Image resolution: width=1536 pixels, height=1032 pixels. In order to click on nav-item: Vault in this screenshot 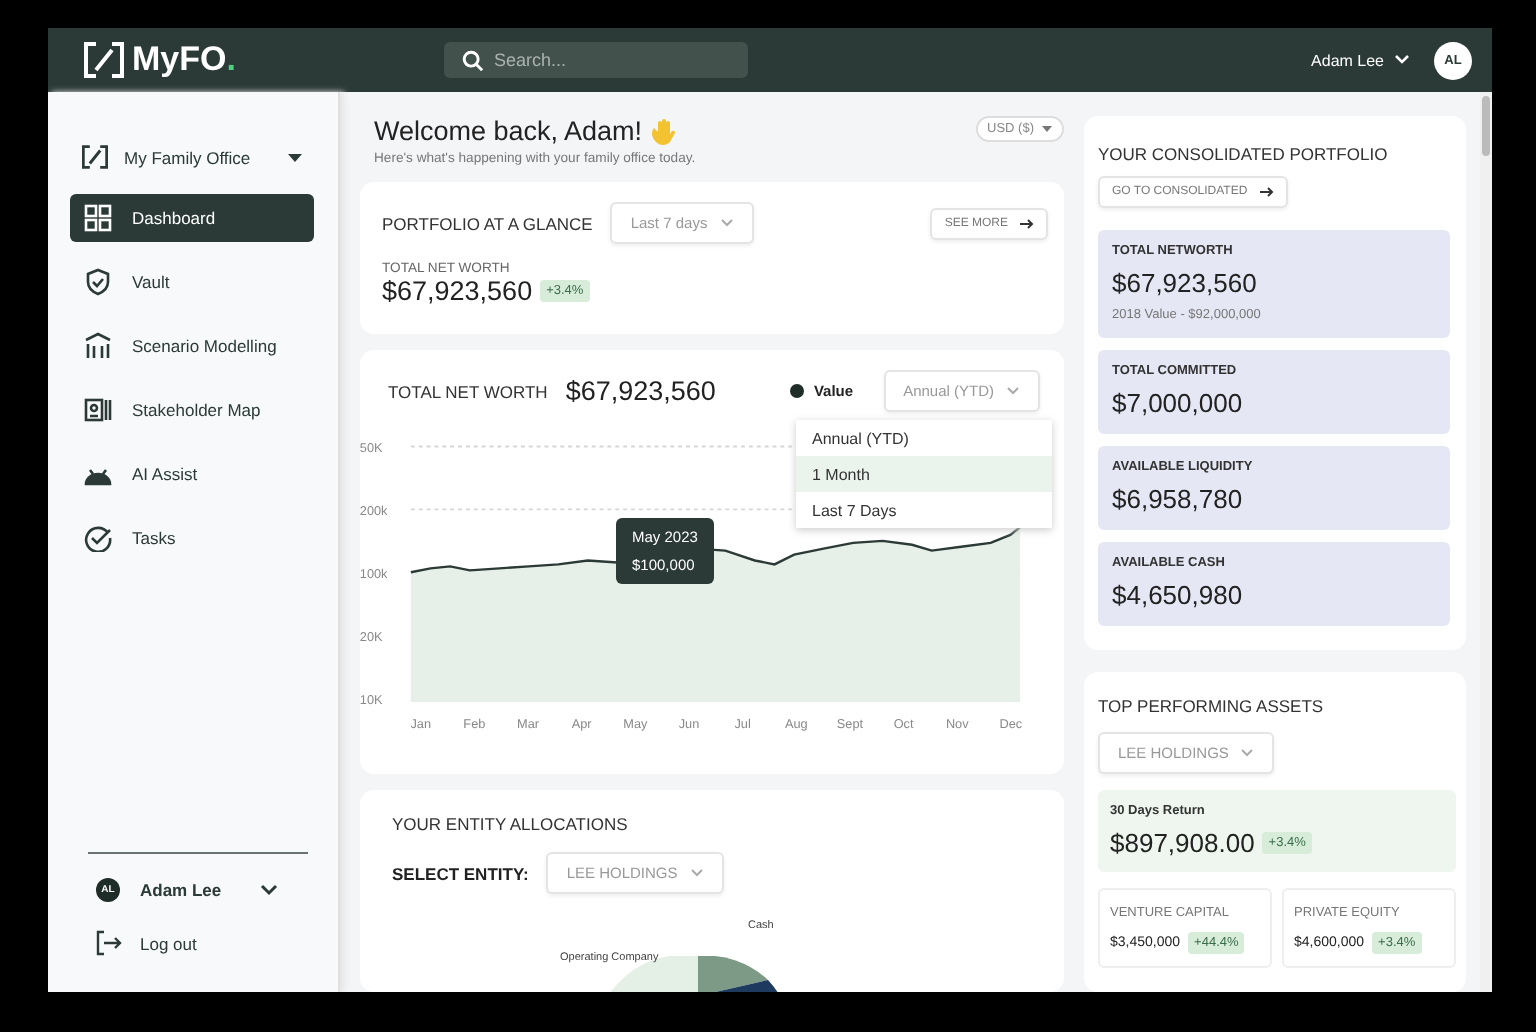, I will do `click(192, 282)`.